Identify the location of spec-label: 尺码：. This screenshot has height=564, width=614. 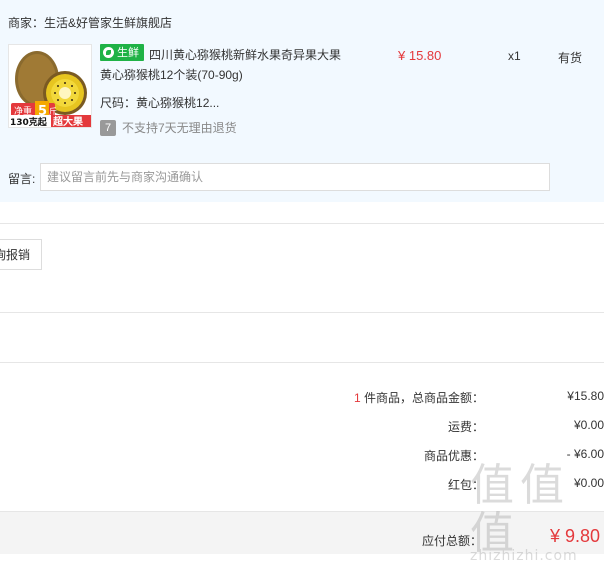
(118, 103).